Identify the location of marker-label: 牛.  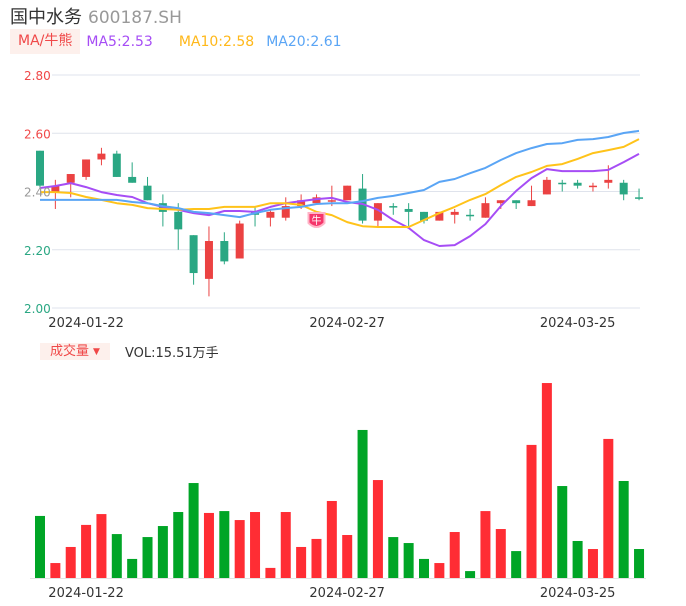
(316, 220).